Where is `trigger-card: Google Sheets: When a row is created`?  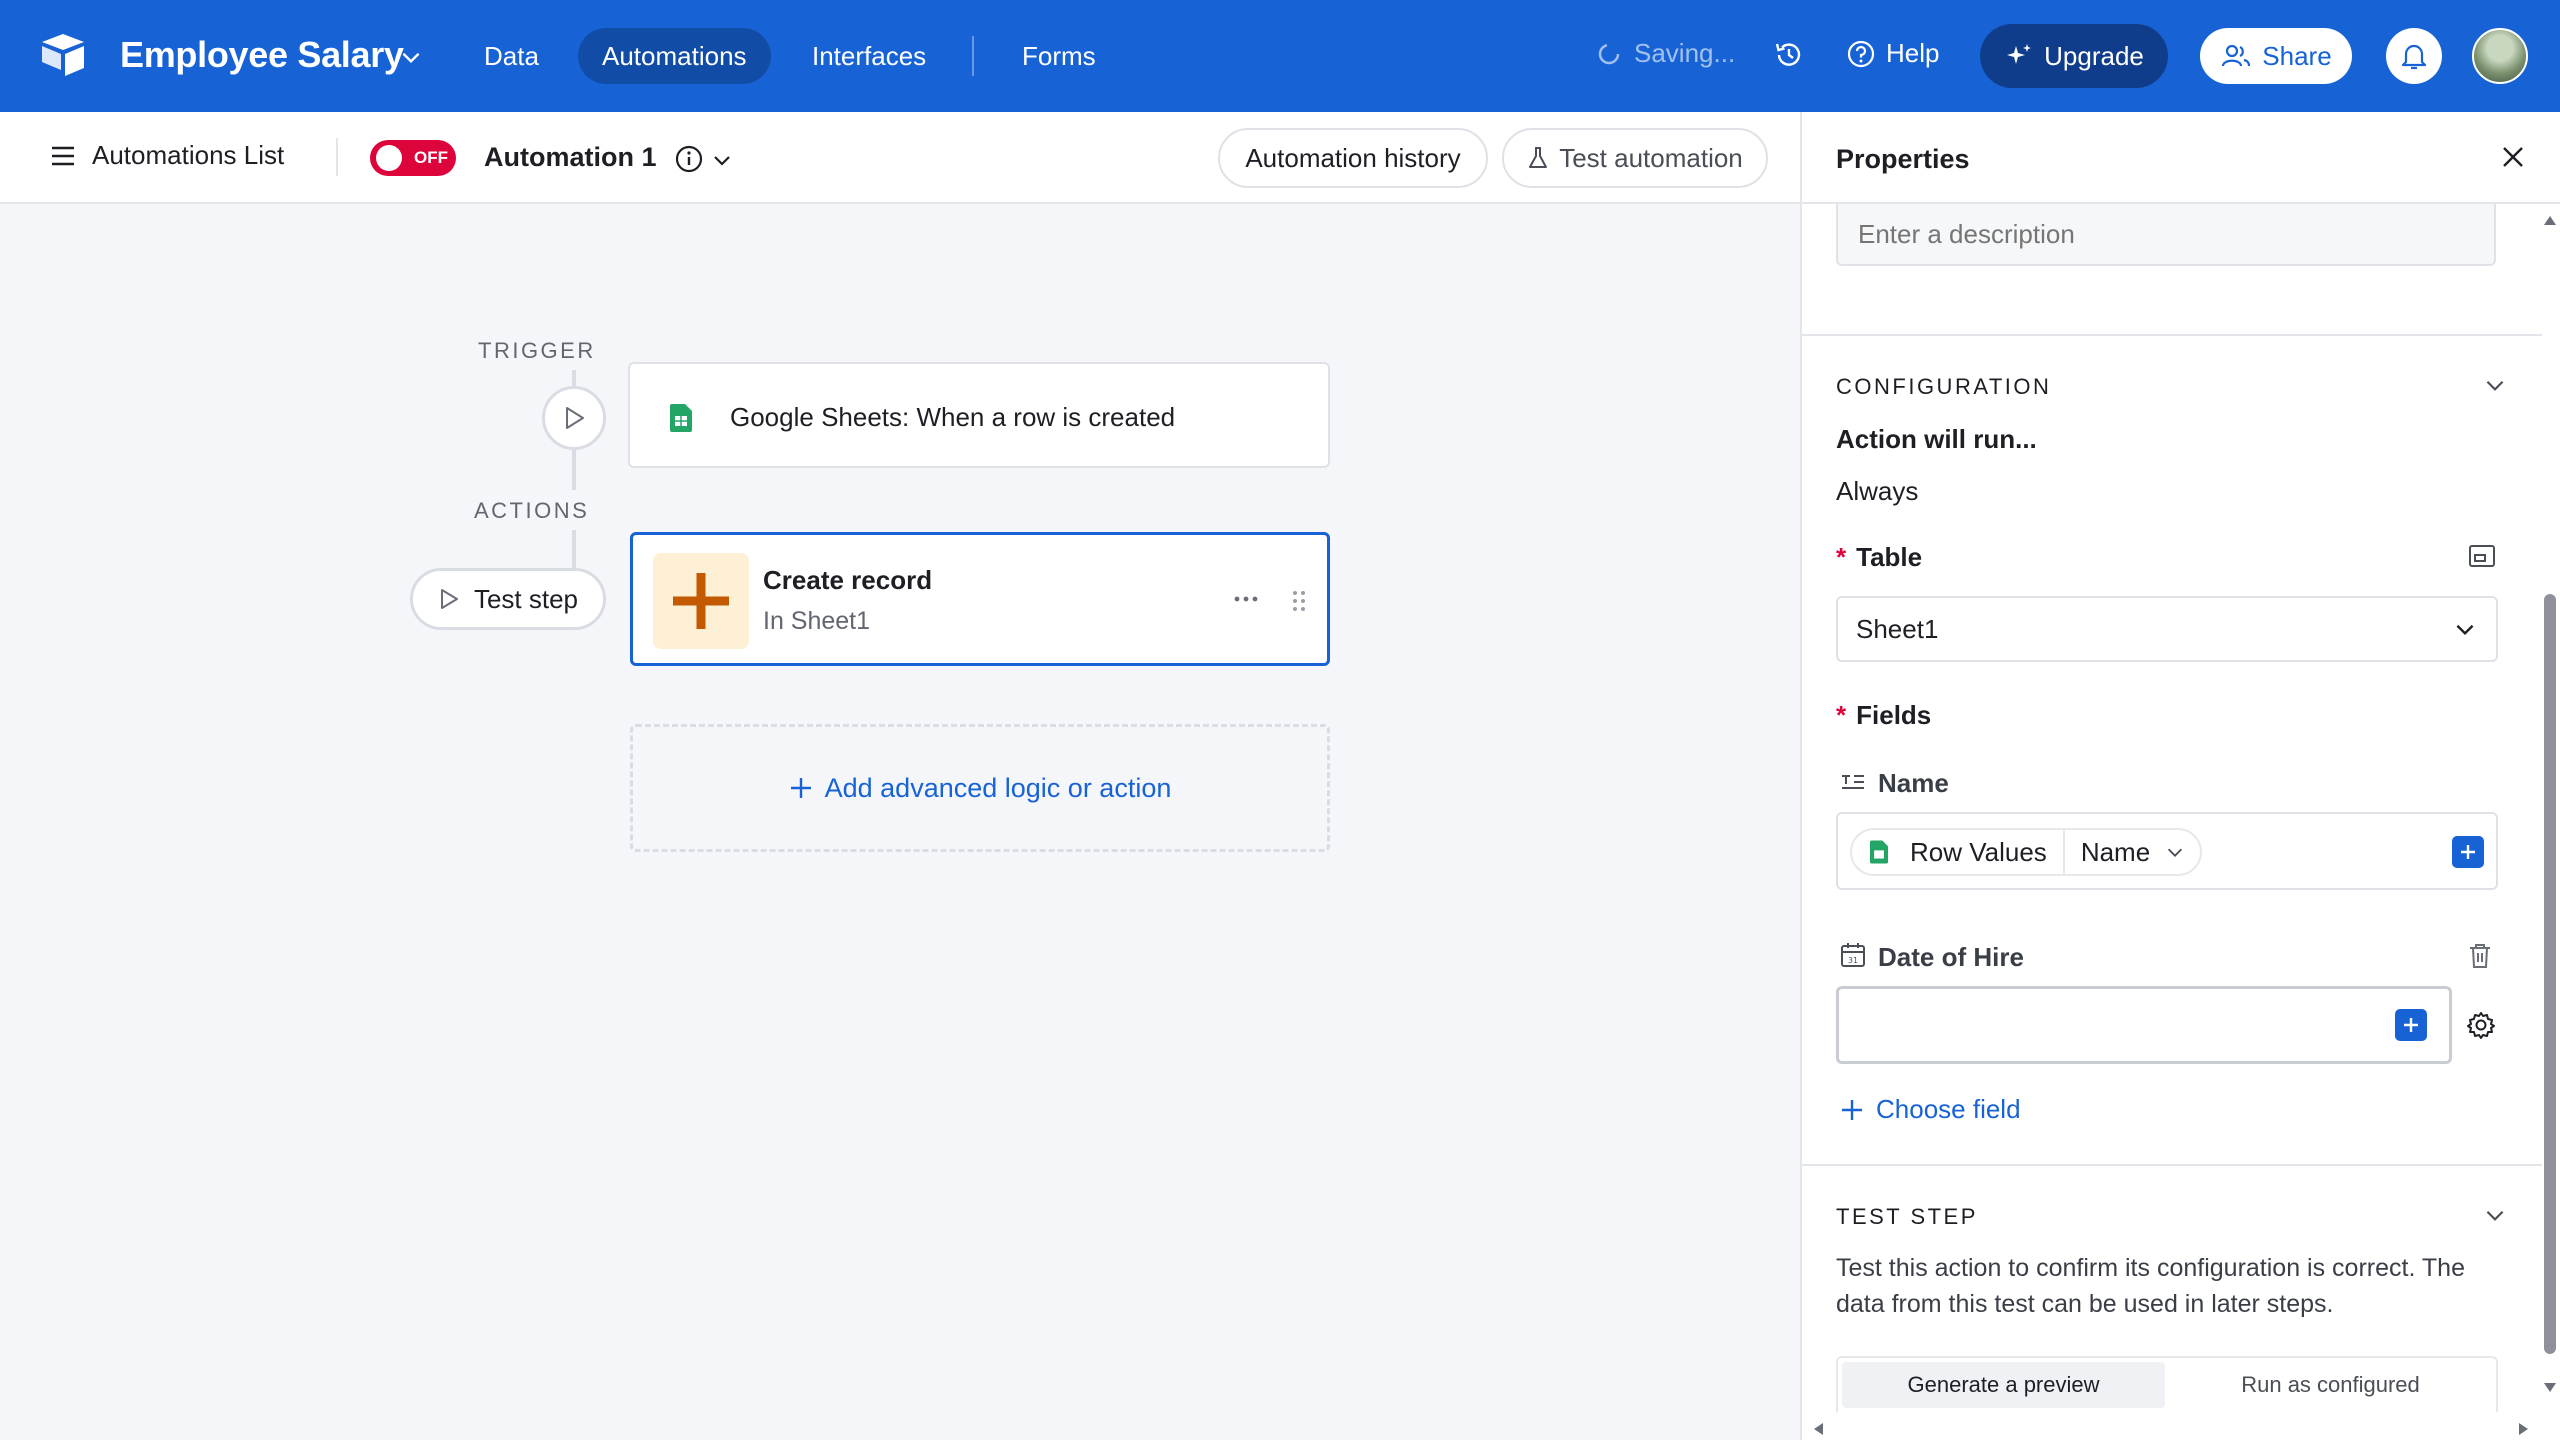
trigger-card: Google Sheets: When a row is created is located at coordinates (979, 415).